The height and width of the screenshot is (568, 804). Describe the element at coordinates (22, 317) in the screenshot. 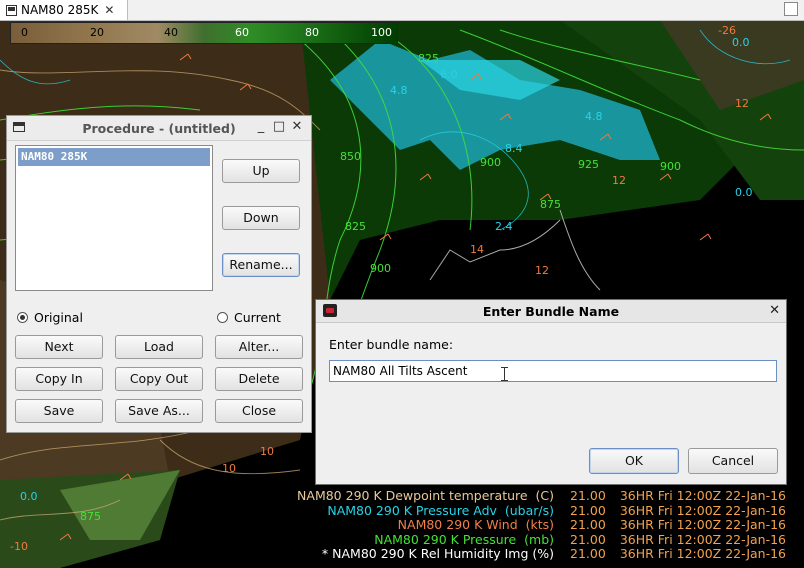

I see `radio-checked-icon` at that location.